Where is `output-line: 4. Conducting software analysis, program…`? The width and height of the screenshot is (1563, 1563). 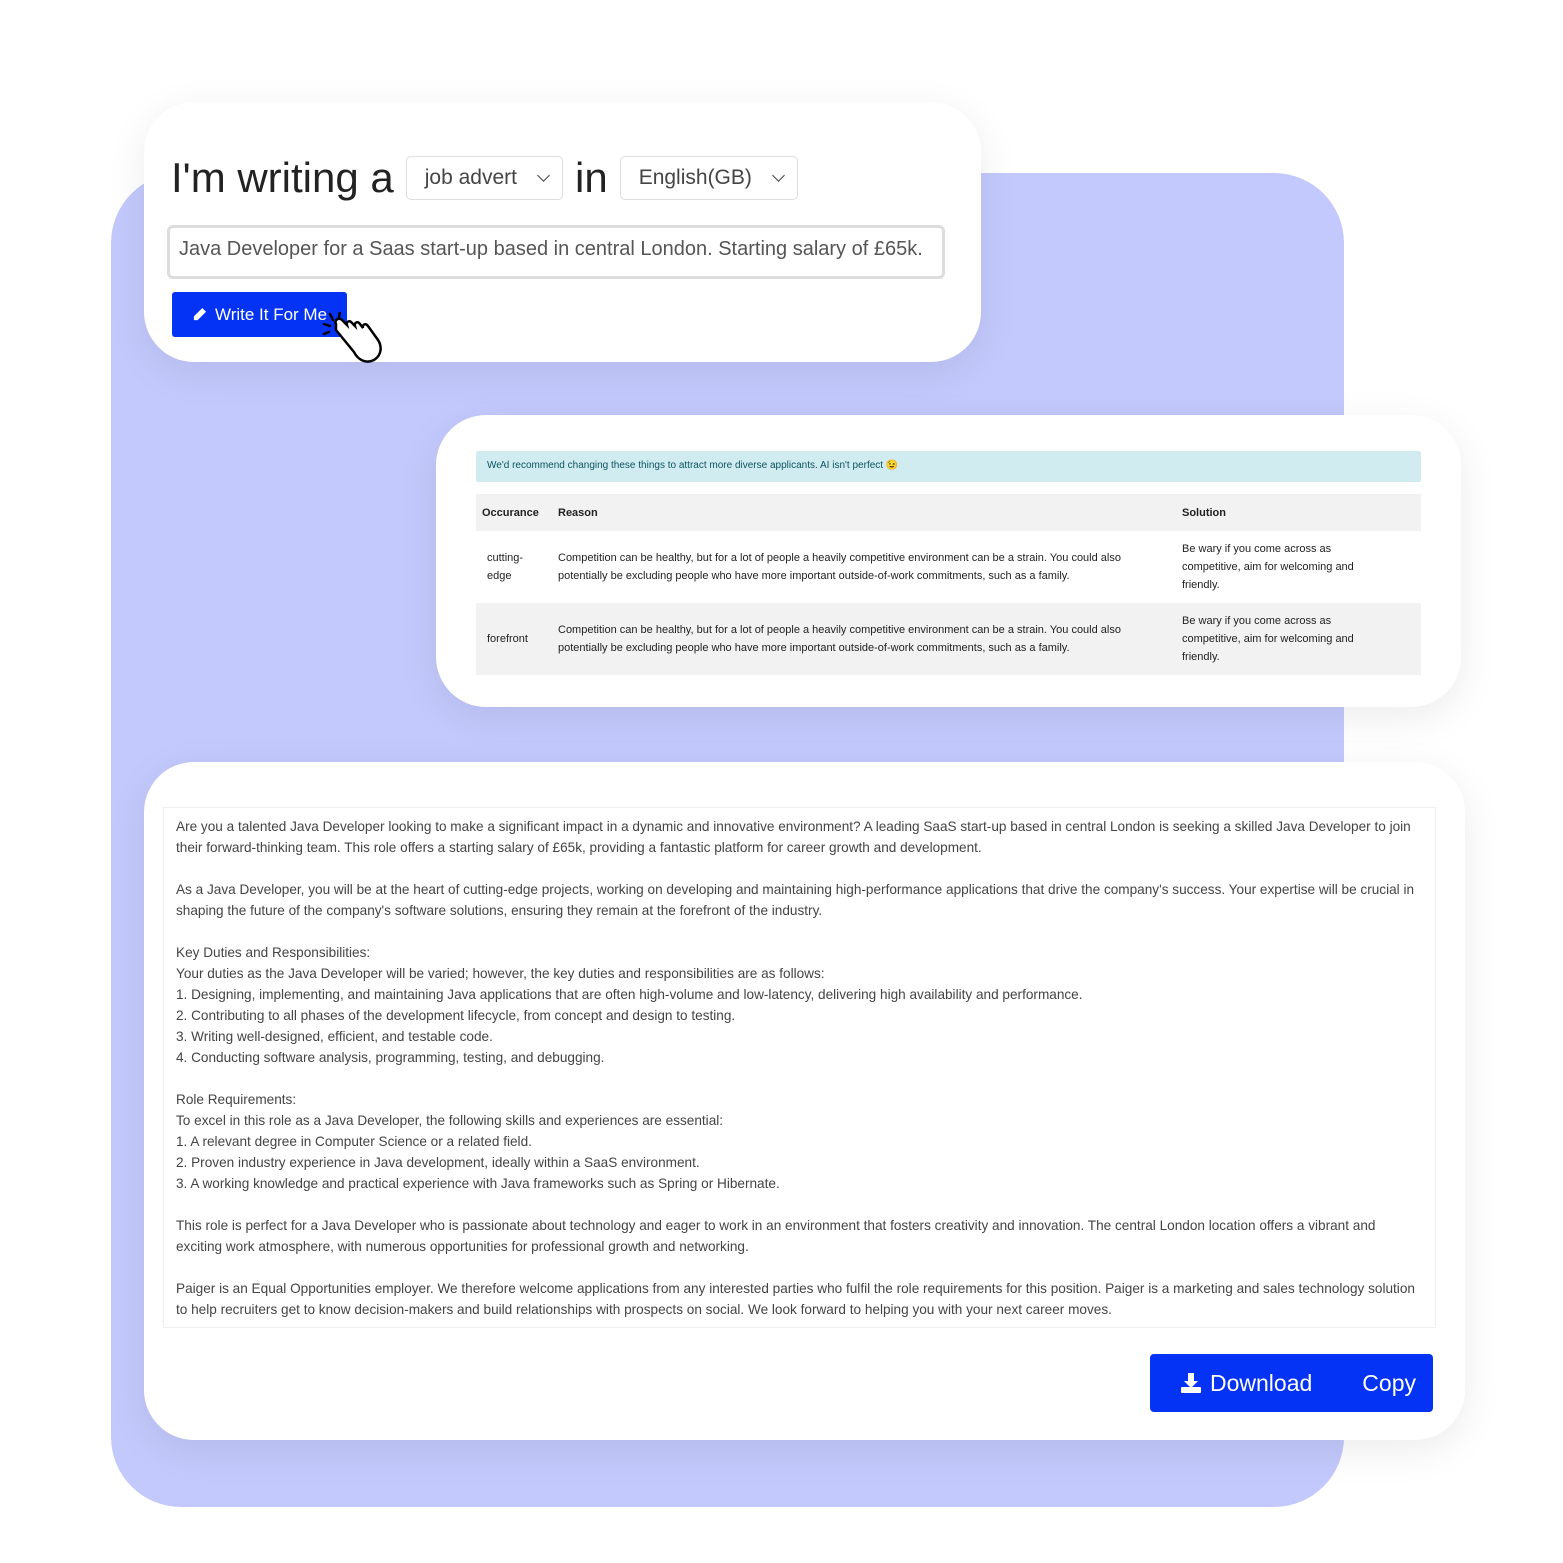 output-line: 4. Conducting software analysis, program… is located at coordinates (390, 1057).